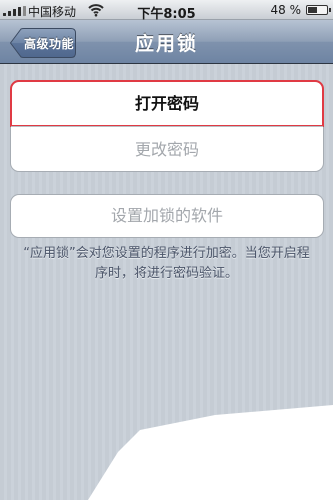 The height and width of the screenshot is (500, 333). I want to click on battery-percent: 48 %, so click(286, 10).